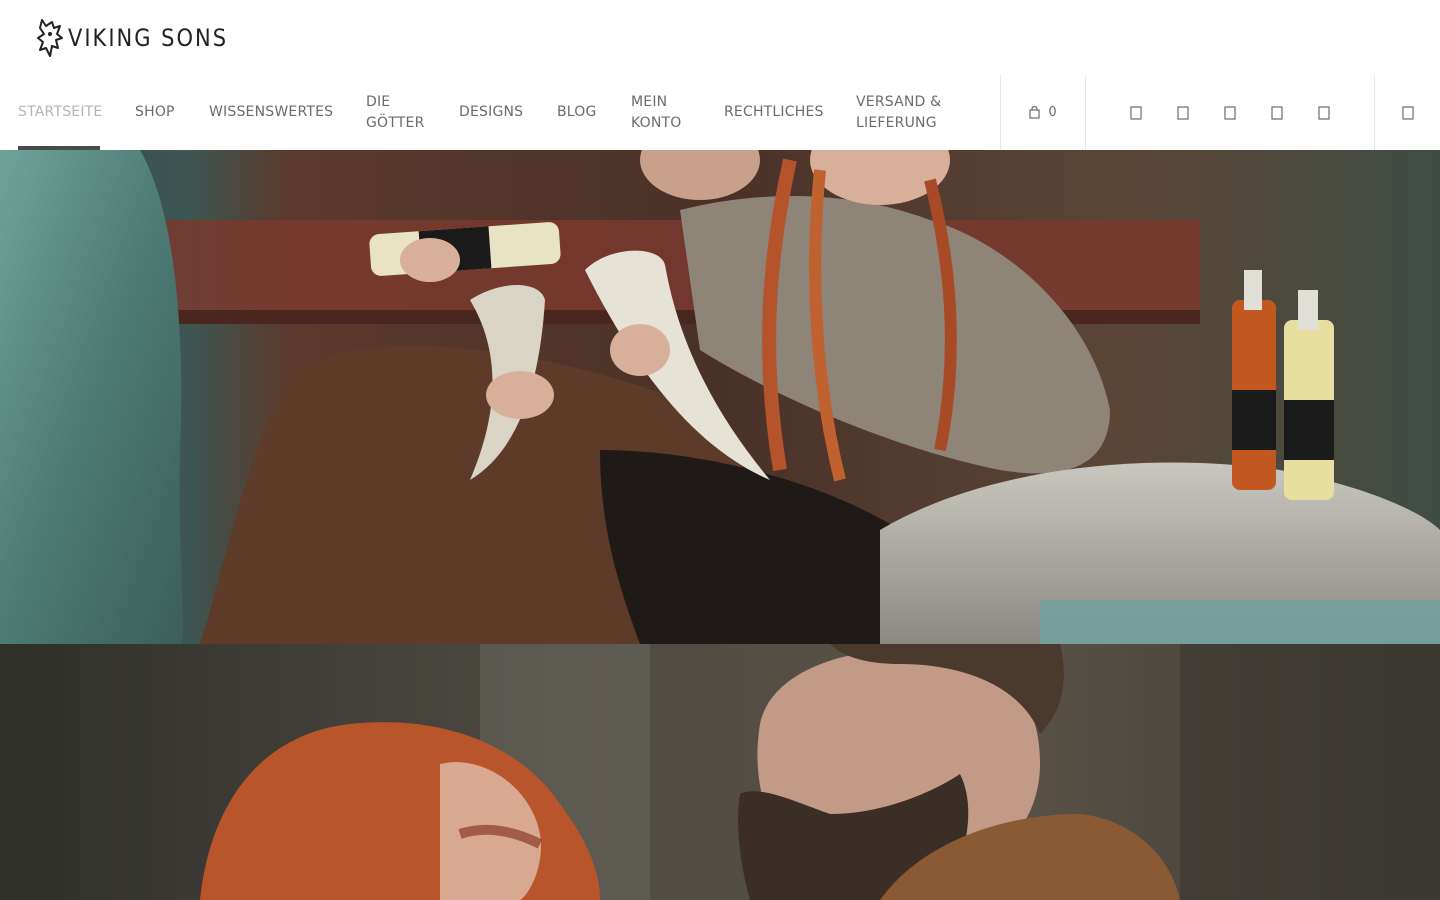  What do you see at coordinates (395, 112) in the screenshot?
I see `nav-item-die-goetter: DIE GÖTTER` at bounding box center [395, 112].